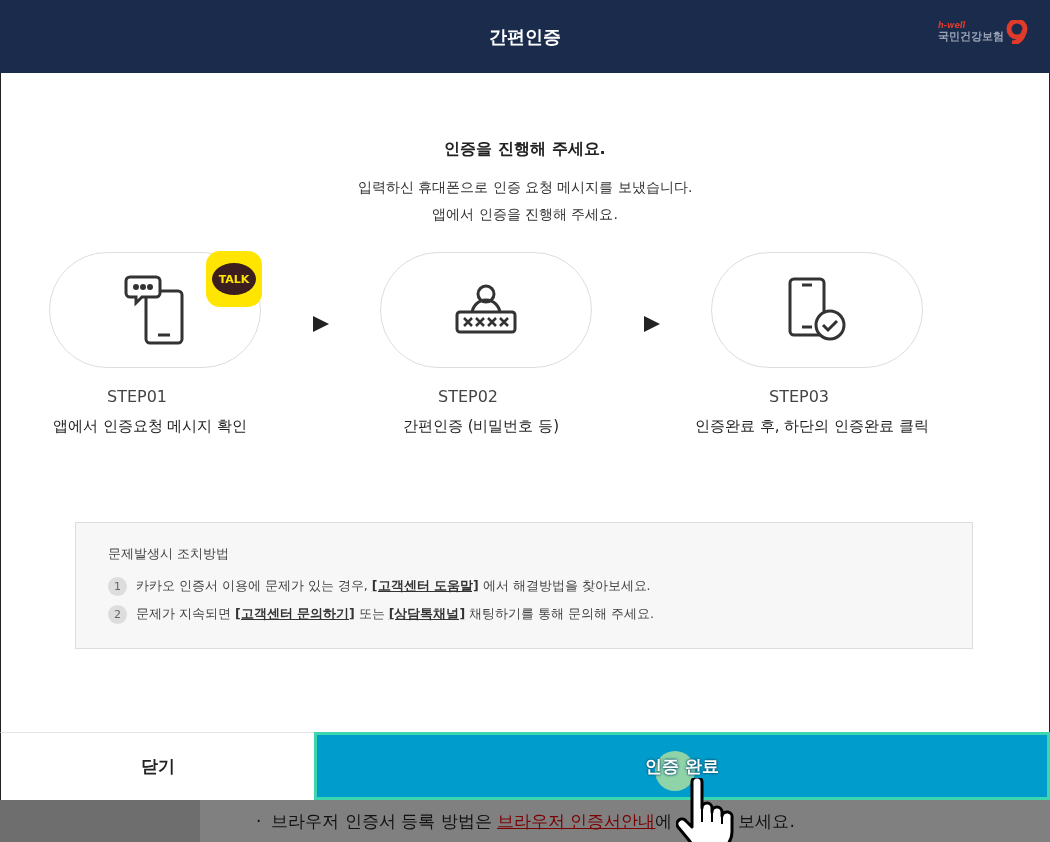  What do you see at coordinates (150, 426) in the screenshot?
I see `step-description: 앱에서 인증요청 메시지 확인` at bounding box center [150, 426].